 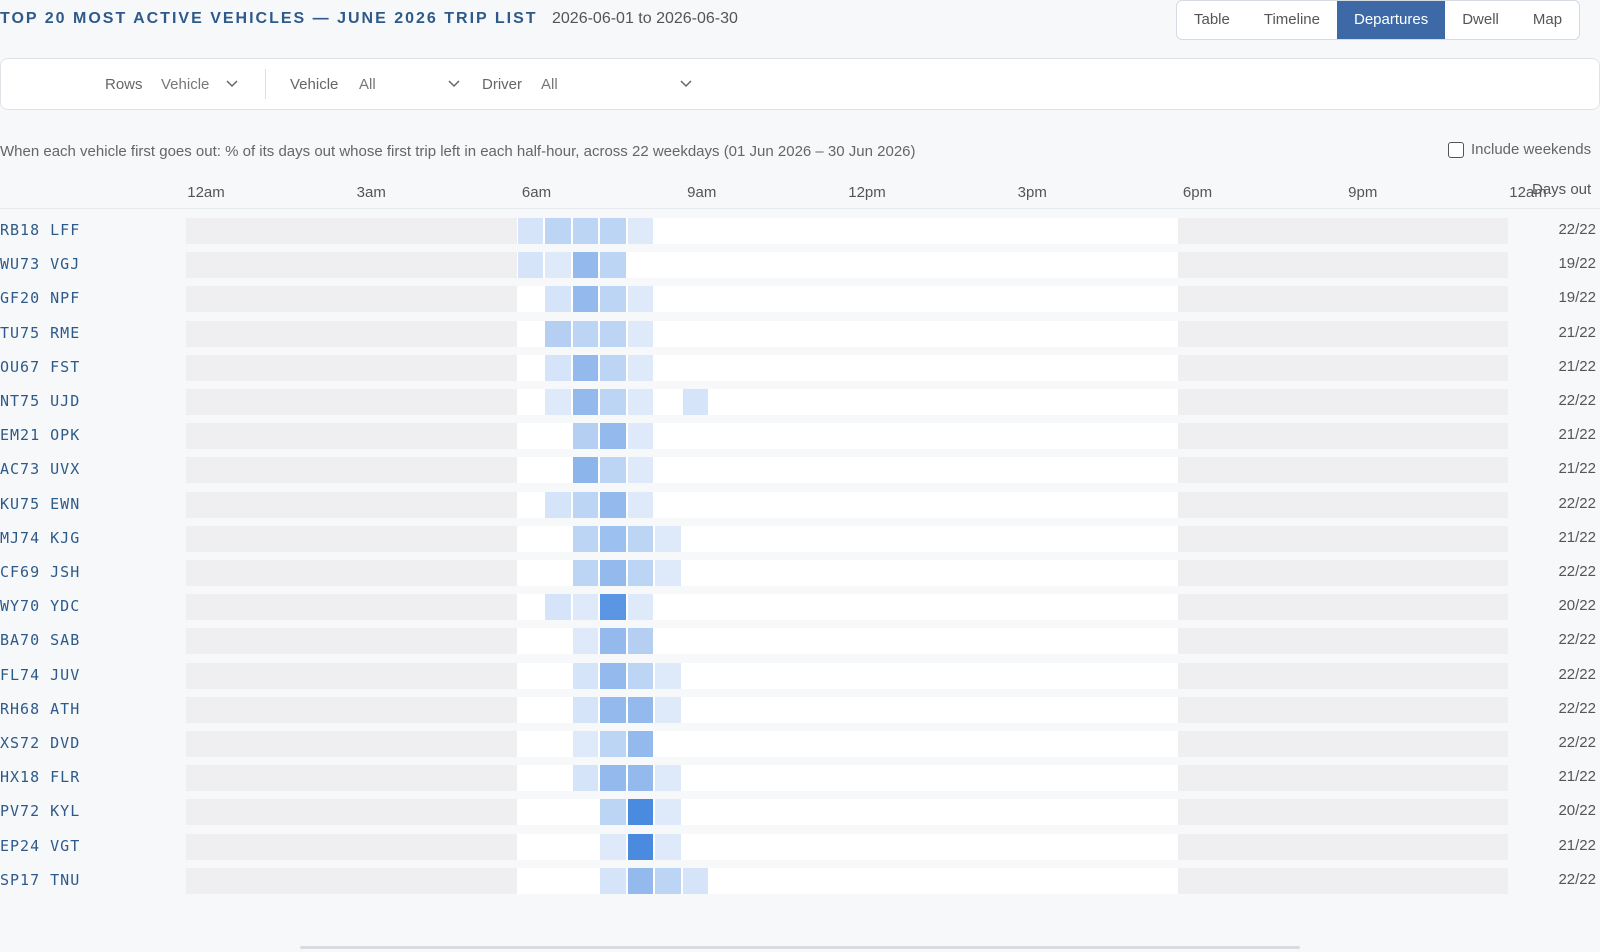 I want to click on vehicle-row: MJ74 KJG 21/22, so click(x=800, y=538).